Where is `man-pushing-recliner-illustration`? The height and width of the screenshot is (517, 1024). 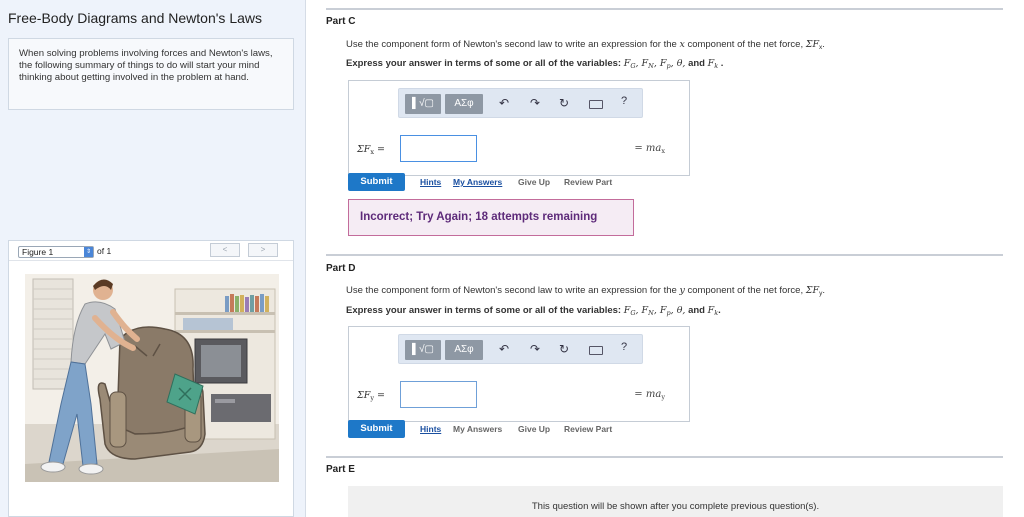
man-pushing-recliner-illustration is located at coordinates (152, 378).